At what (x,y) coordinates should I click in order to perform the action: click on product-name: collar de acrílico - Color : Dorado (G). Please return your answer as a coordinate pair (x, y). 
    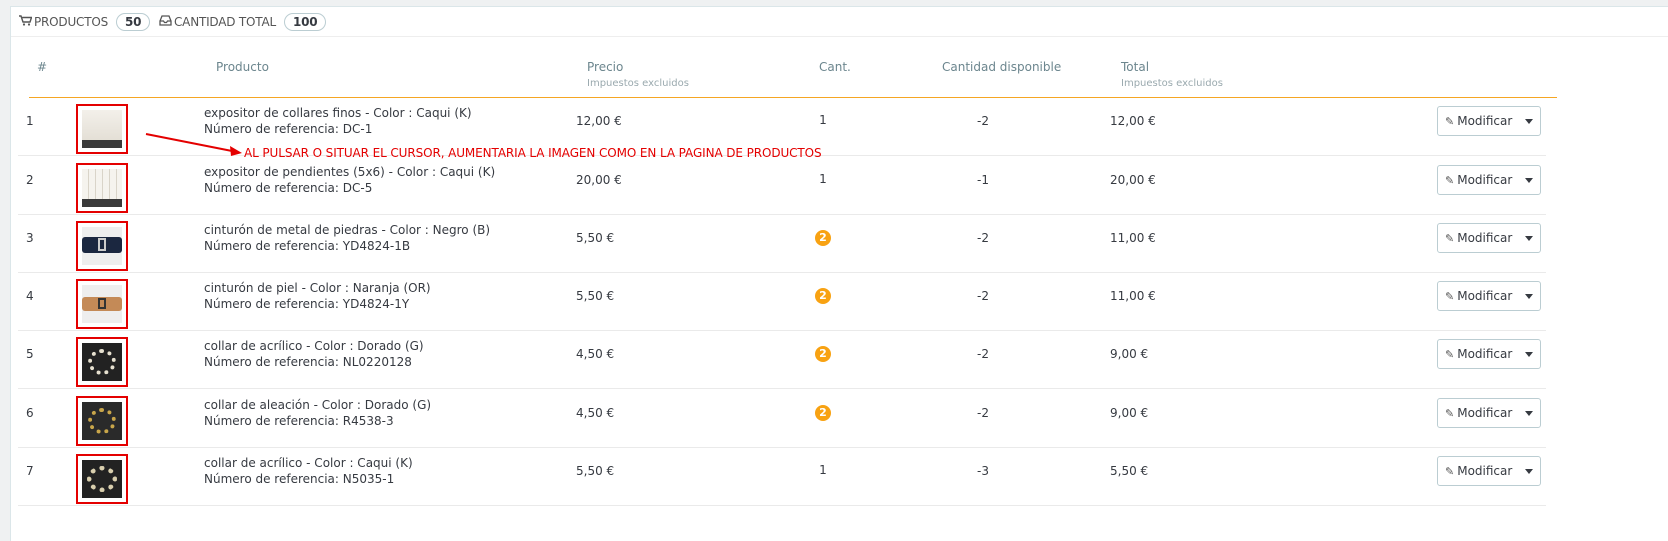
    Looking at the image, I should click on (314, 346).